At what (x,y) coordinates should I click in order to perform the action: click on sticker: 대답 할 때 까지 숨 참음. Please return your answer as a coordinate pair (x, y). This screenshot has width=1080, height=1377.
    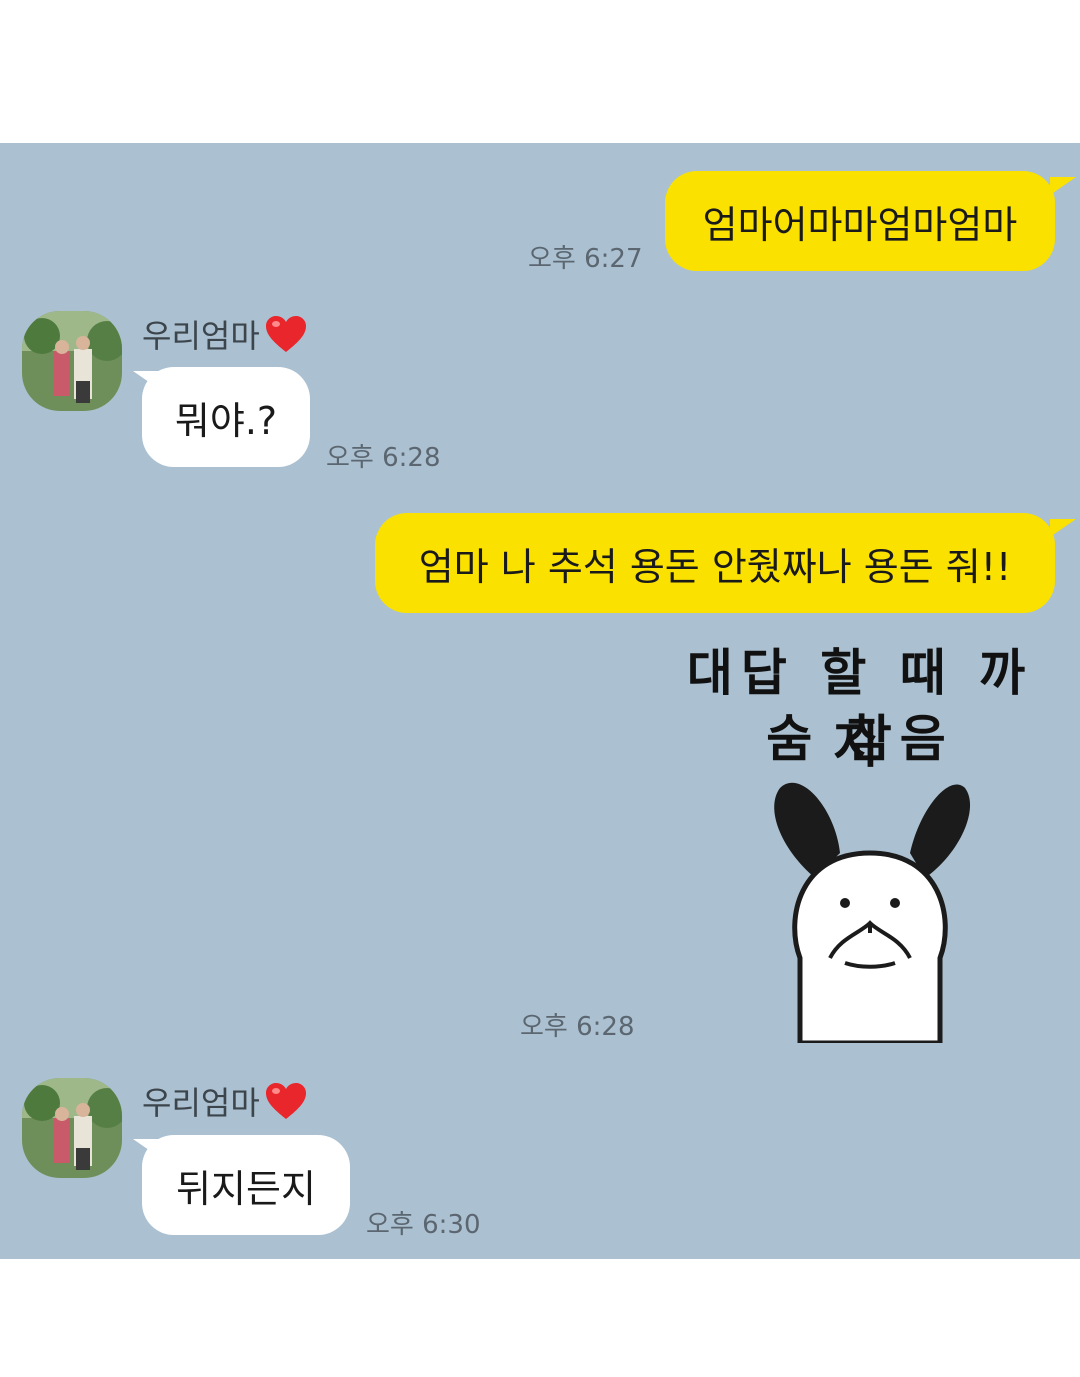
    Looking at the image, I should click on (860, 838).